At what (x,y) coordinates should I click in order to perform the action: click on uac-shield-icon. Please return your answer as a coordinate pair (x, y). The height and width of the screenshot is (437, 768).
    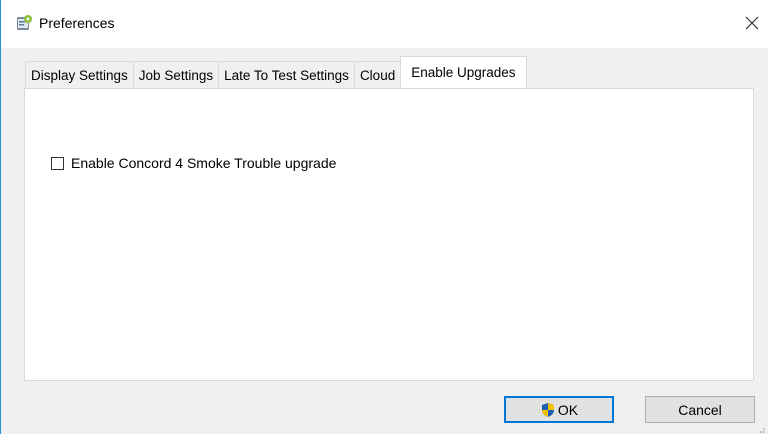
    Looking at the image, I should click on (548, 410).